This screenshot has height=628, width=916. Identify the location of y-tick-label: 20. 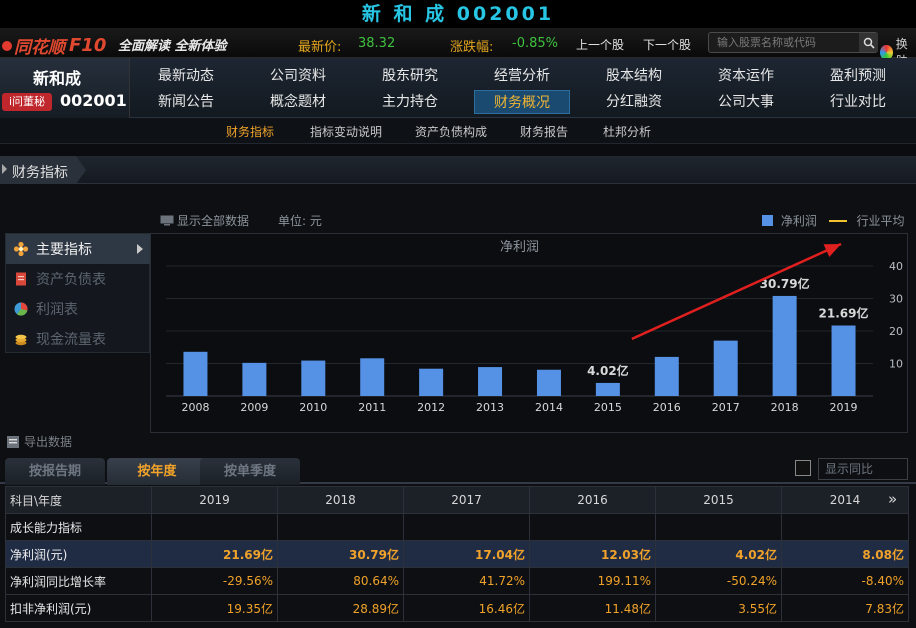
(896, 331).